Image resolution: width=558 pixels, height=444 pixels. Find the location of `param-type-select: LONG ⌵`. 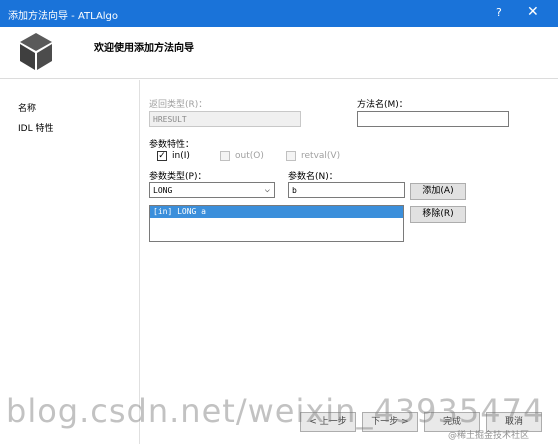

param-type-select: LONG ⌵ is located at coordinates (212, 190).